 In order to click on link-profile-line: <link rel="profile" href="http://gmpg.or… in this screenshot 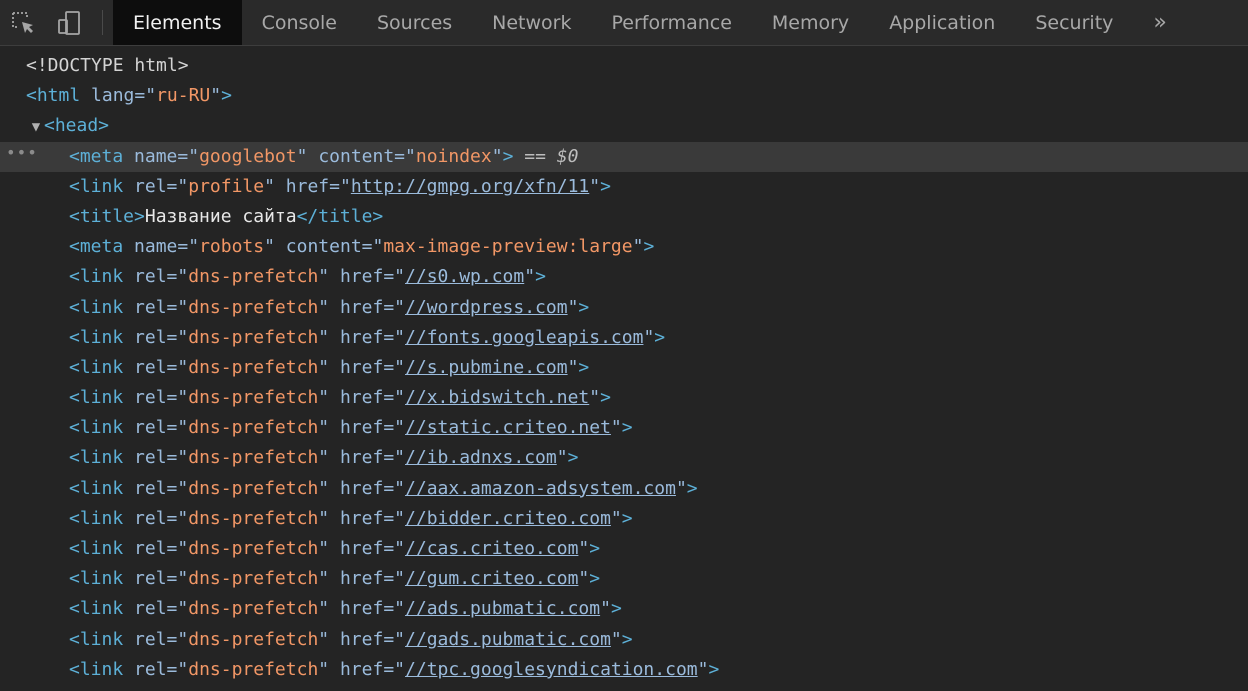, I will do `click(624, 187)`.